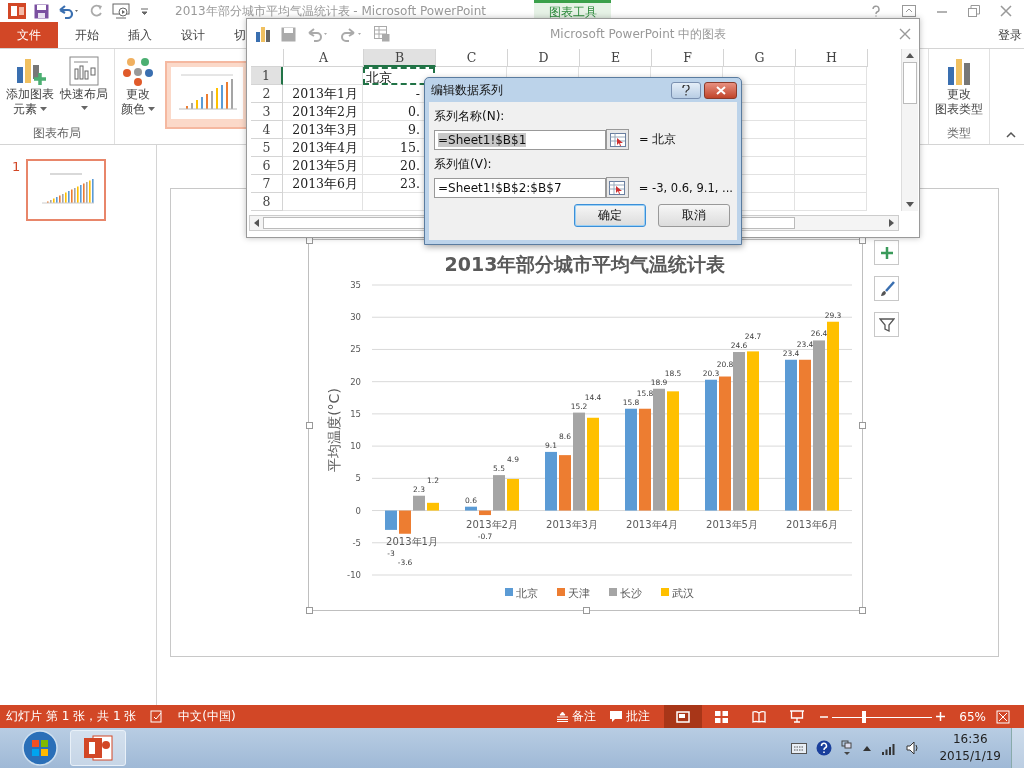 This screenshot has height=768, width=1024. What do you see at coordinates (358, 510) in the screenshot?
I see `axis-tick-label: 0` at bounding box center [358, 510].